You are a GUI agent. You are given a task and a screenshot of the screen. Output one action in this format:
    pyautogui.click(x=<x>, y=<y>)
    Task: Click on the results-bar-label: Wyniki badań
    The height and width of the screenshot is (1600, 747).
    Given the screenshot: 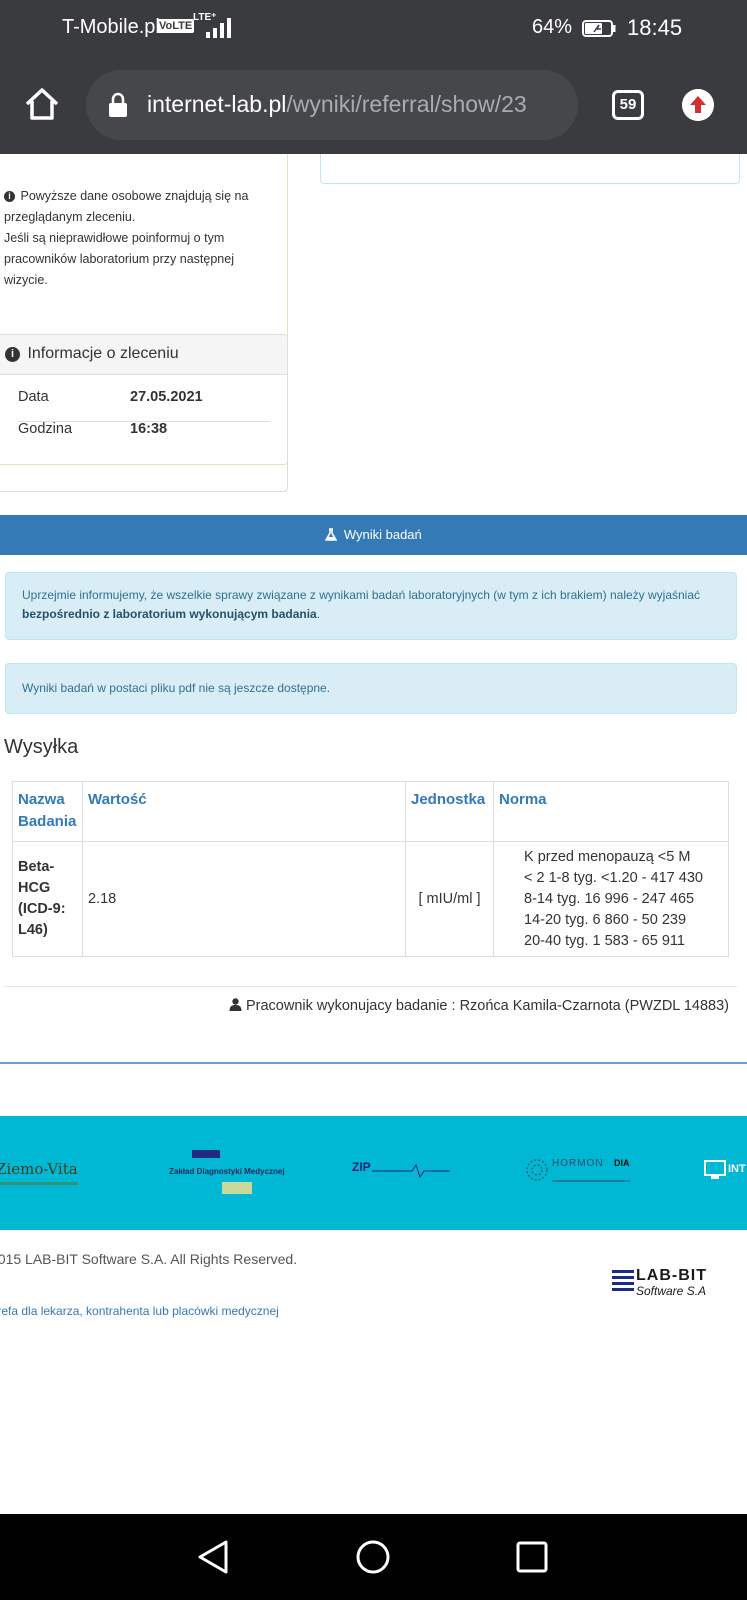 What is the action you would take?
    pyautogui.click(x=382, y=534)
    